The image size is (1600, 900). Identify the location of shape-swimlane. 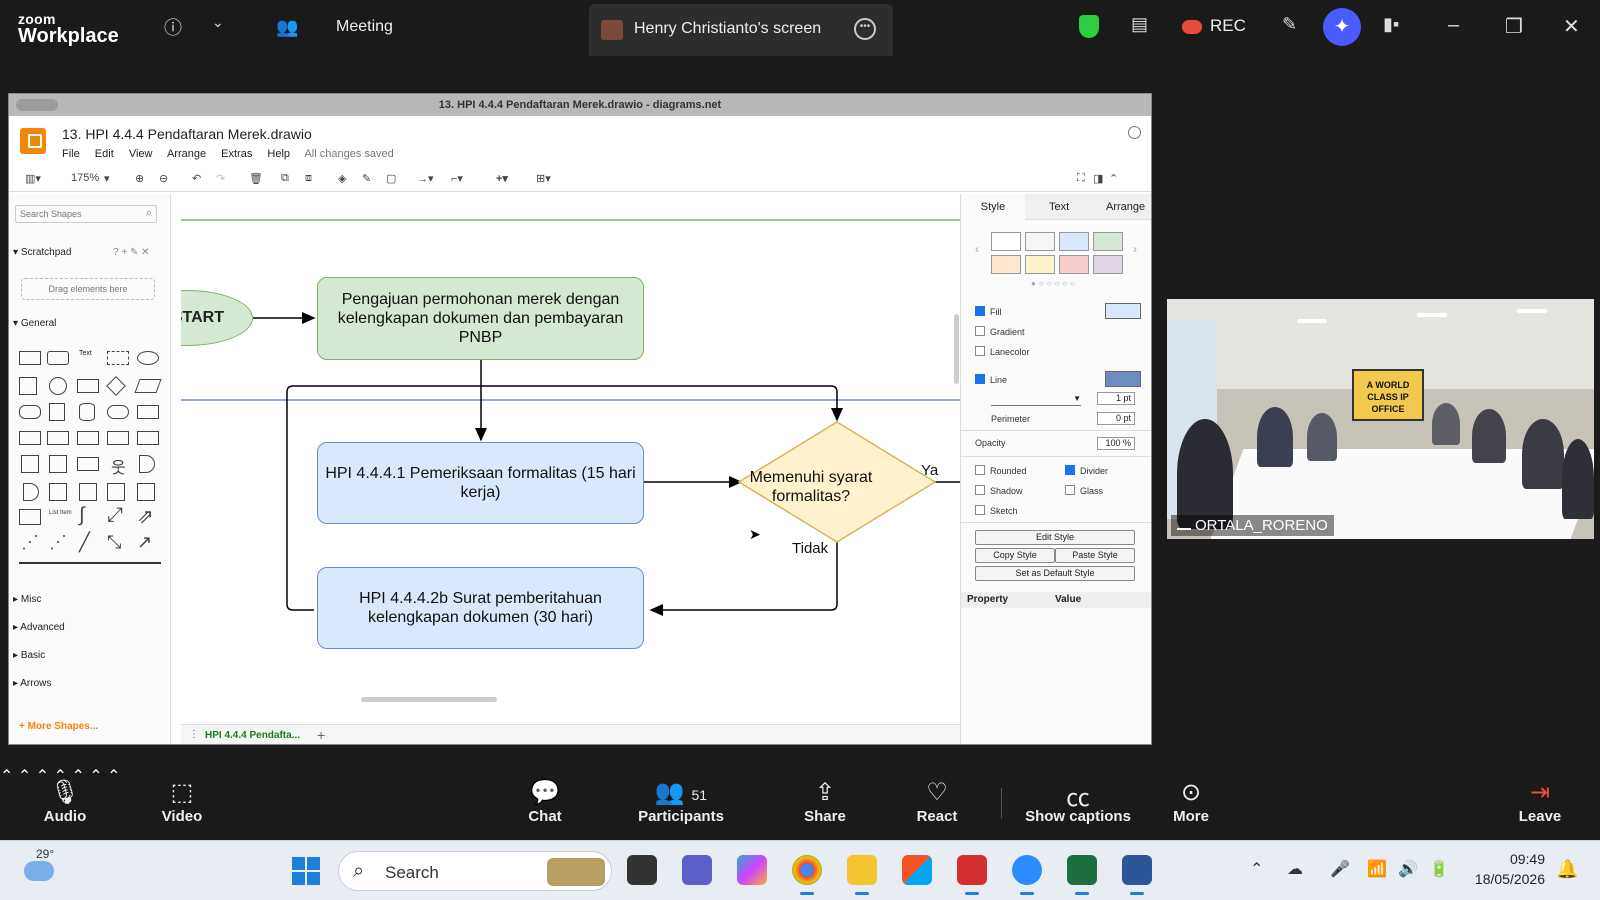
(116, 492).